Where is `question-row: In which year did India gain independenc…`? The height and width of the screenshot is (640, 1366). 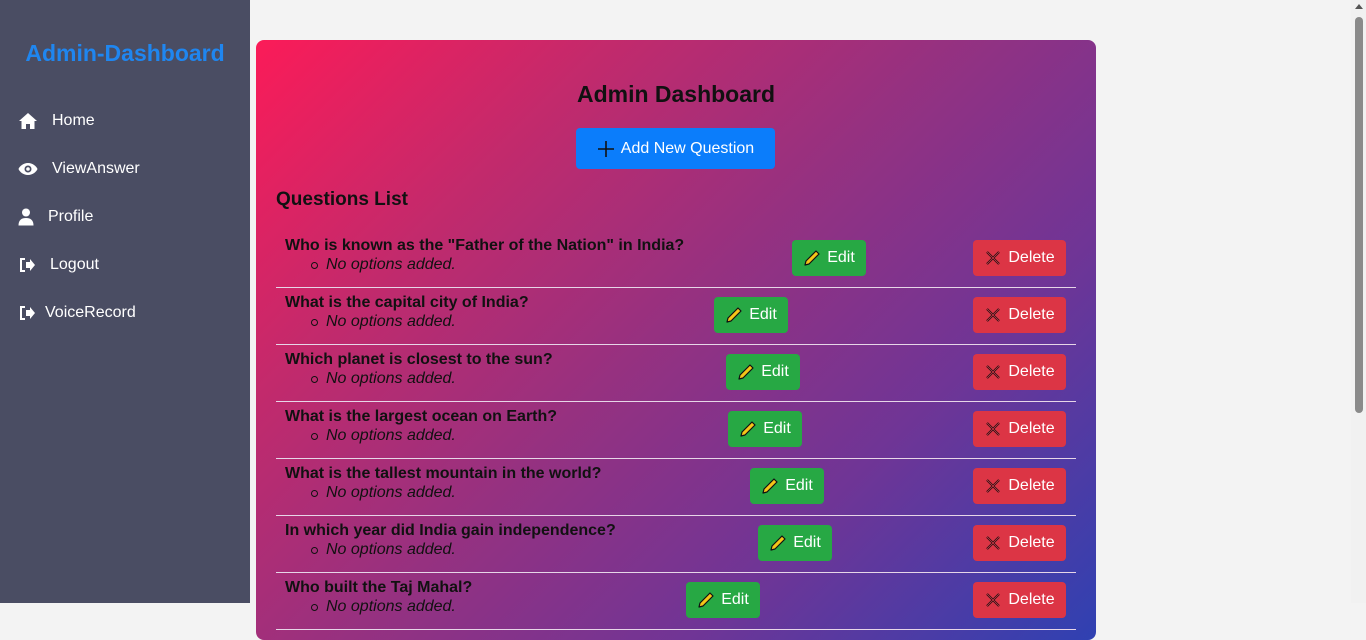
question-row: In which year did India gain independenc… is located at coordinates (676, 544).